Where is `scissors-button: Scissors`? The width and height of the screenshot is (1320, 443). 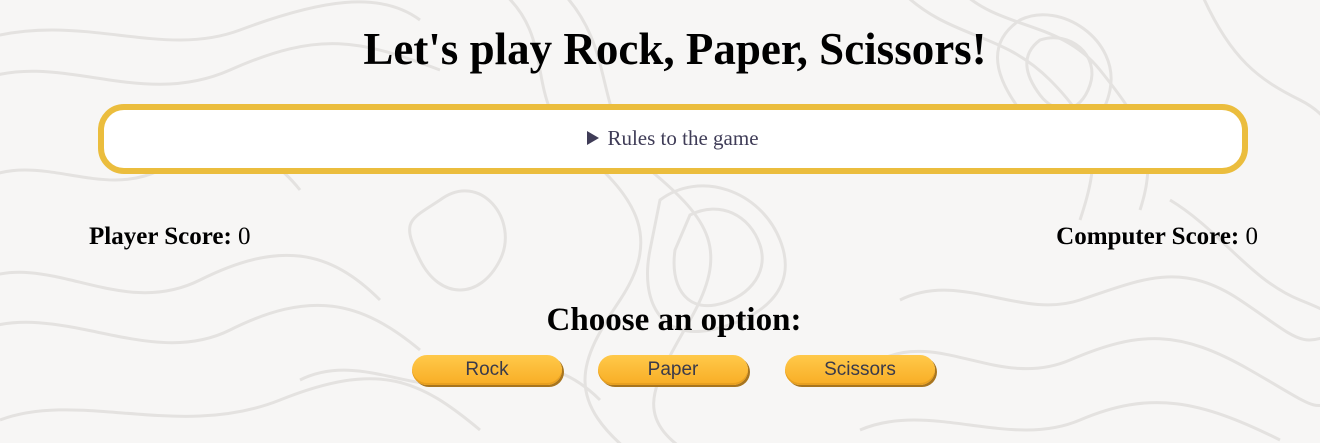 scissors-button: Scissors is located at coordinates (860, 370).